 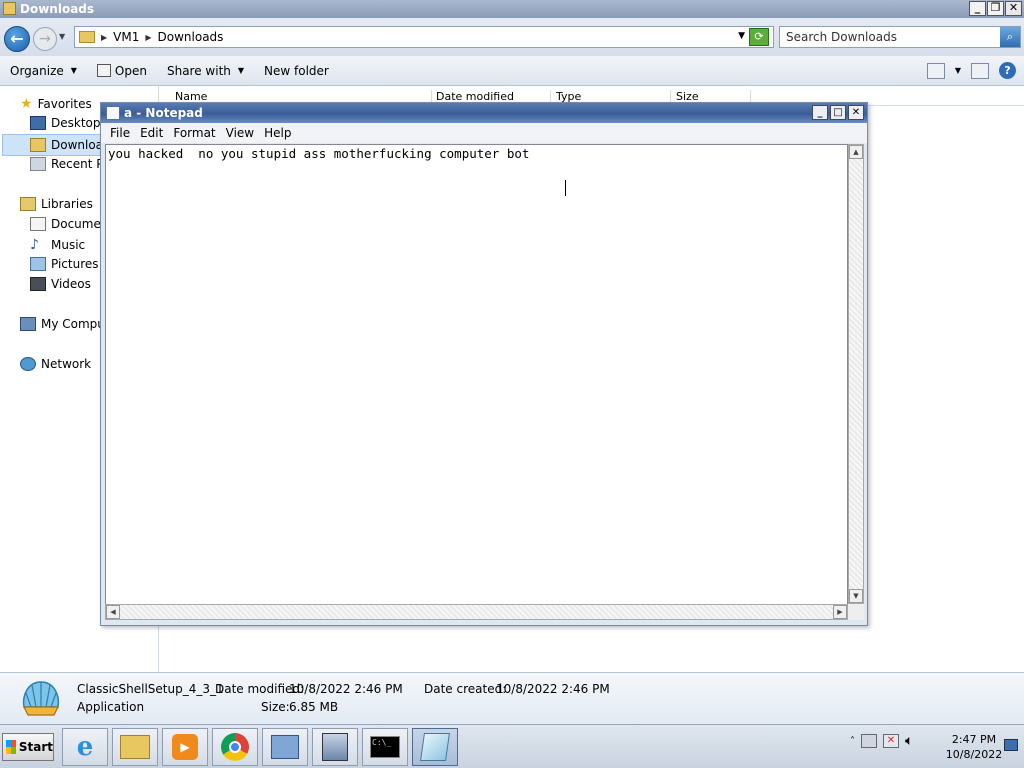 I want to click on action-center-icon, so click(x=869, y=741).